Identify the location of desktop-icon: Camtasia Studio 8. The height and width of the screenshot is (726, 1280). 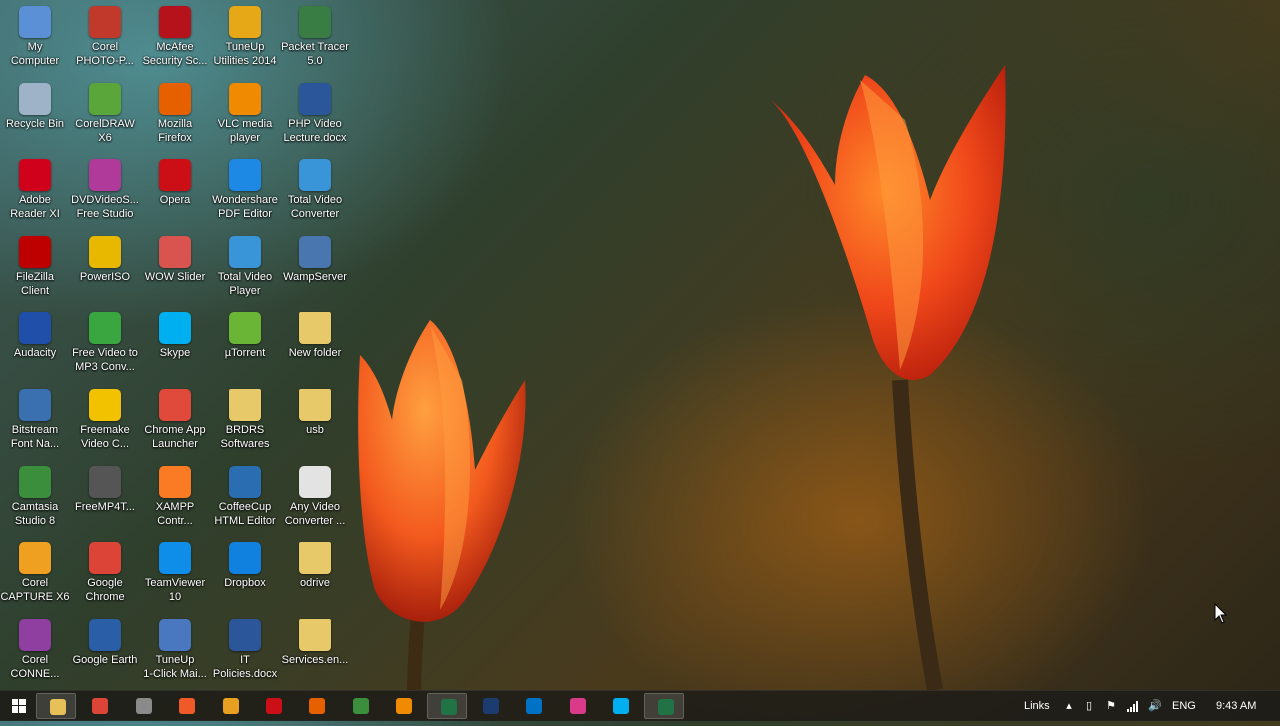
(35, 498).